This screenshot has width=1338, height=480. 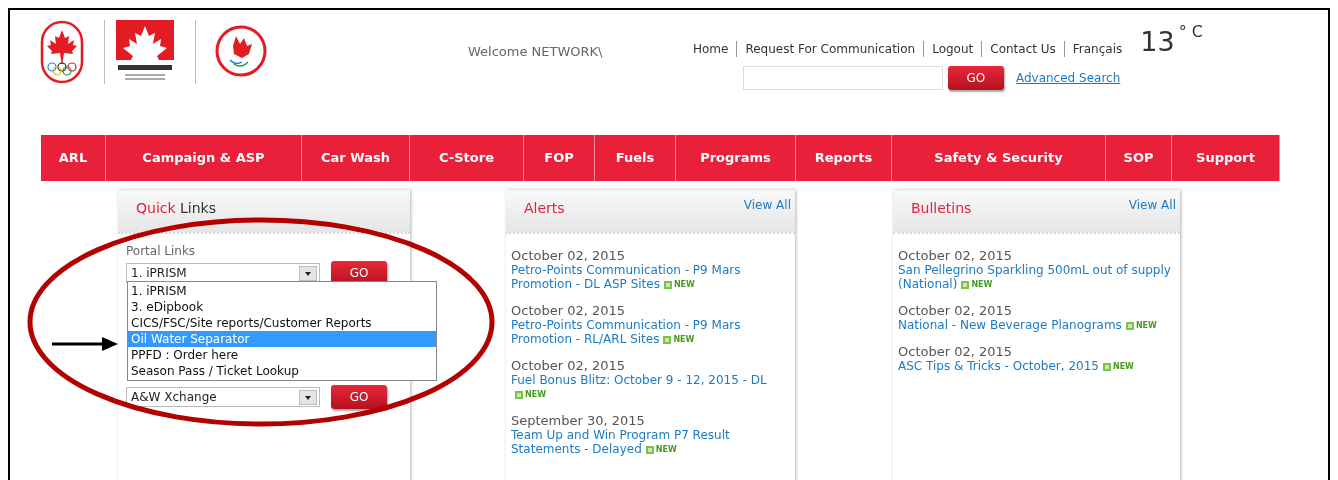 What do you see at coordinates (650, 387) in the screenshot?
I see `news-link: Fuel Bonus Blitz: October 9 - 12, 2015 - DL NEW` at bounding box center [650, 387].